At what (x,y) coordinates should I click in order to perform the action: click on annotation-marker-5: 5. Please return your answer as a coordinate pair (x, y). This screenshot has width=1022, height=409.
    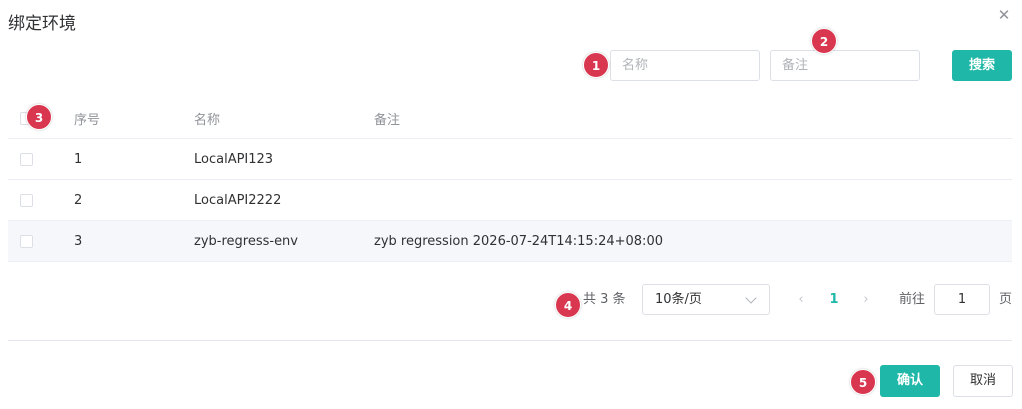
    Looking at the image, I should click on (863, 382).